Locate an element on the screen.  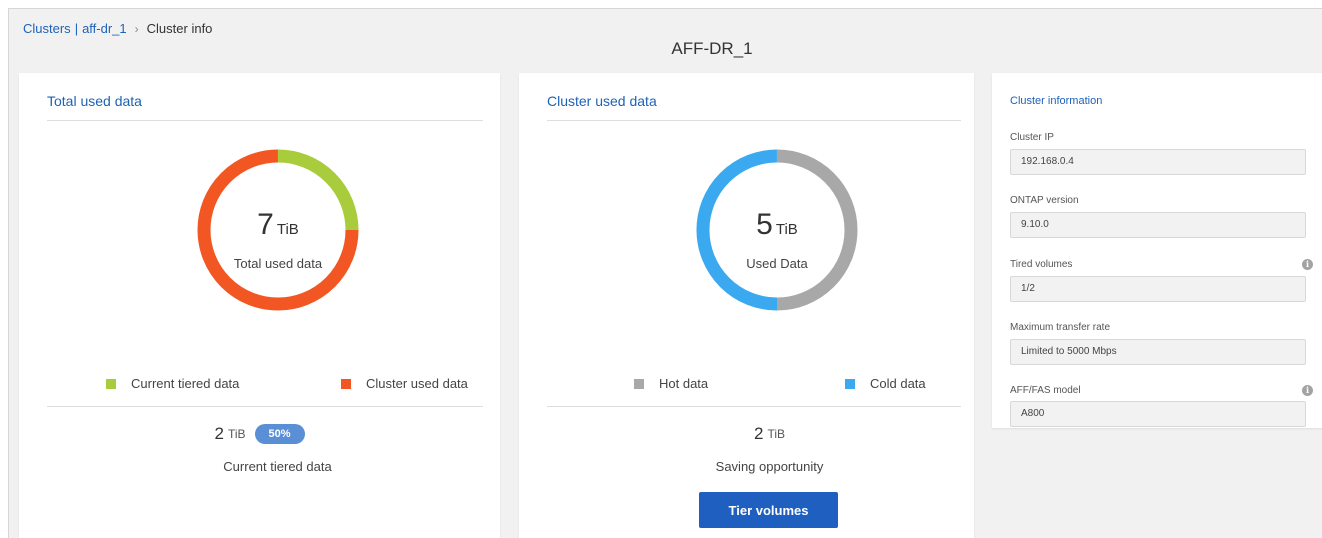
cluster-ip-field: 192.168.0.4 is located at coordinates (1158, 162).